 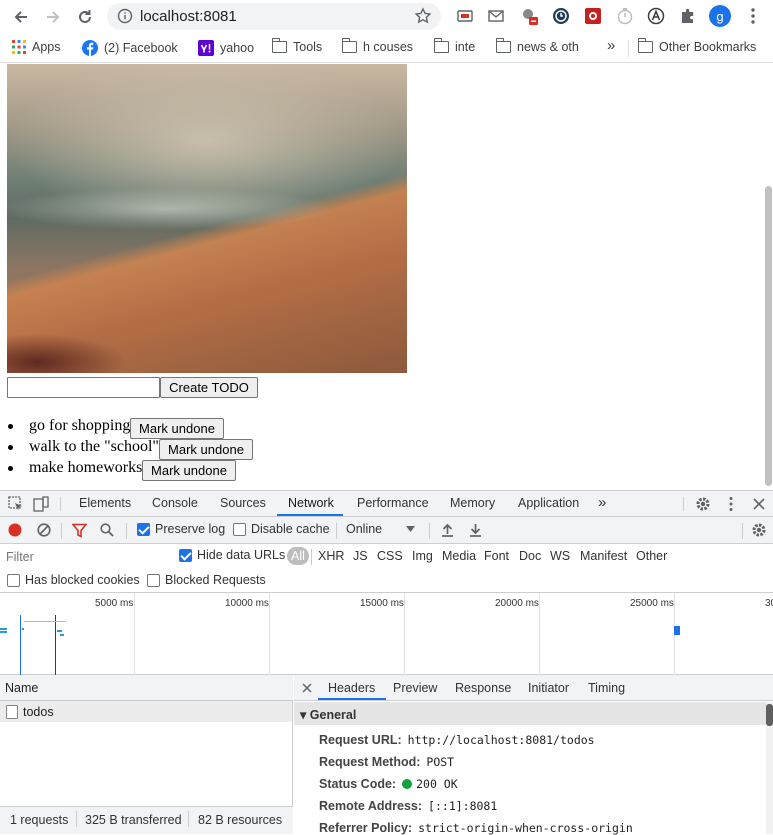 I want to click on bookmark-star-icon, so click(x=423, y=16).